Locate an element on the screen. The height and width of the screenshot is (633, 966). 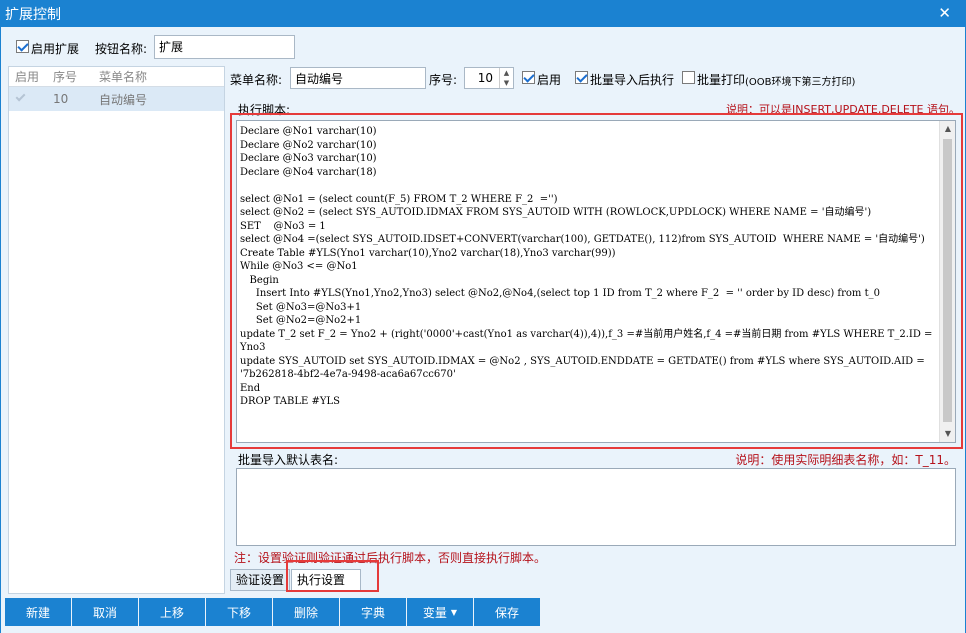
row-enabled-check-icon is located at coordinates (28, 99).